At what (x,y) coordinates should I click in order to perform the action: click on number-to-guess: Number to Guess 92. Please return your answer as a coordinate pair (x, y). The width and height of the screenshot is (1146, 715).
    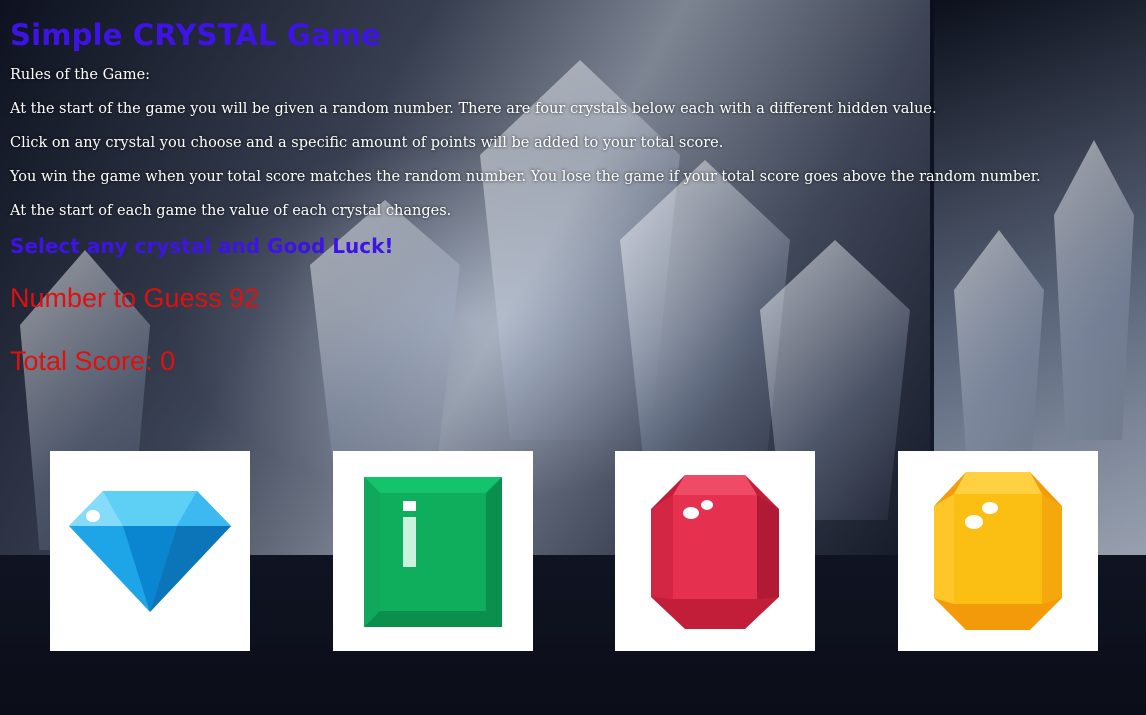
    Looking at the image, I should click on (570, 298).